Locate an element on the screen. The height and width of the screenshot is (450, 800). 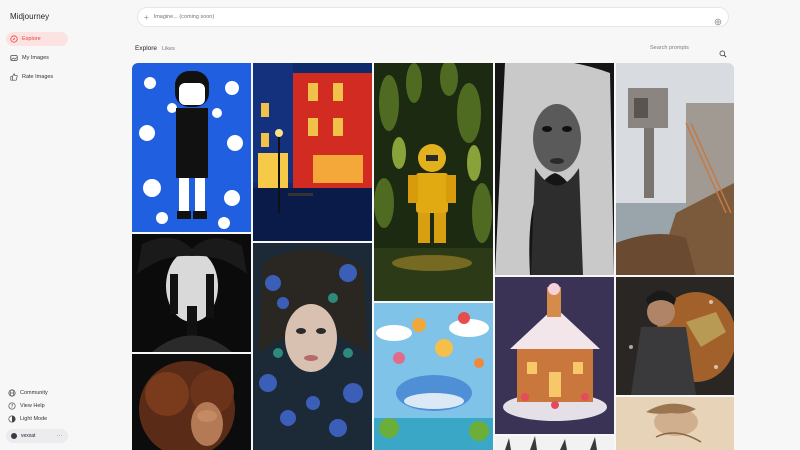
imagine-bar: + is located at coordinates (433, 17).